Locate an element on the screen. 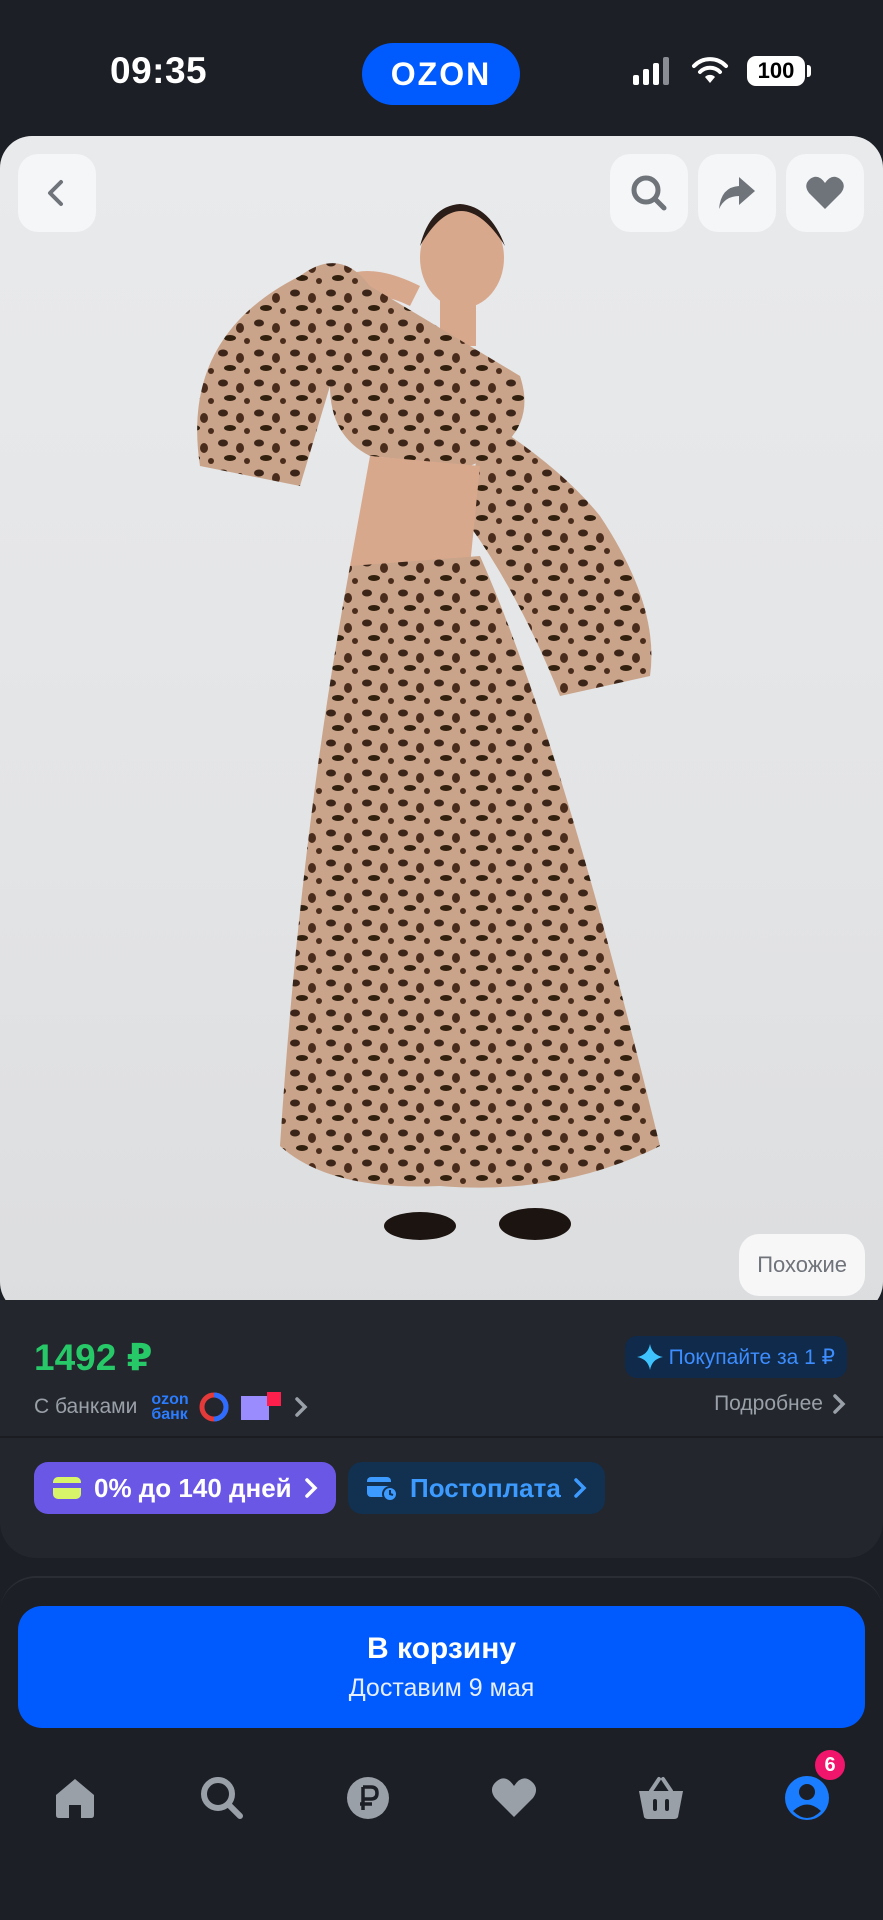 The image size is (883, 1920). more-label: Подробнее is located at coordinates (768, 1403).